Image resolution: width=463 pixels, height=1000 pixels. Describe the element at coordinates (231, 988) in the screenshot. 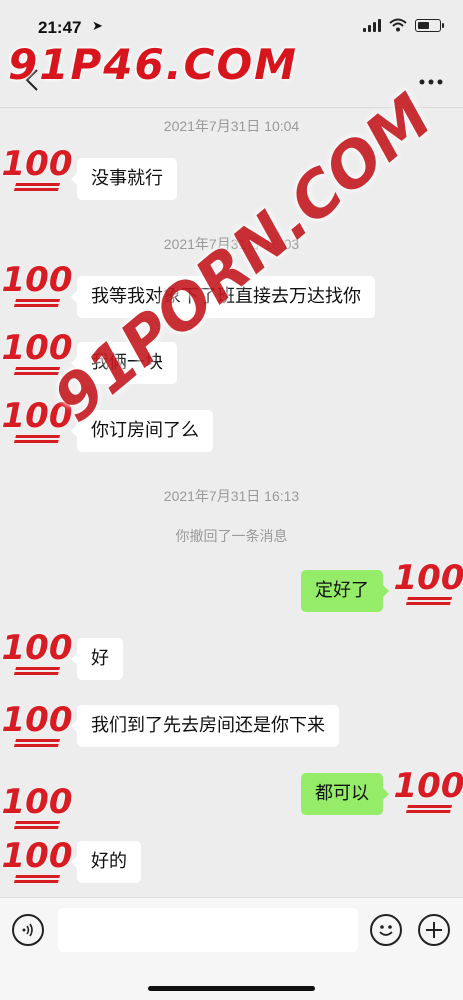

I see `home-indicator` at that location.